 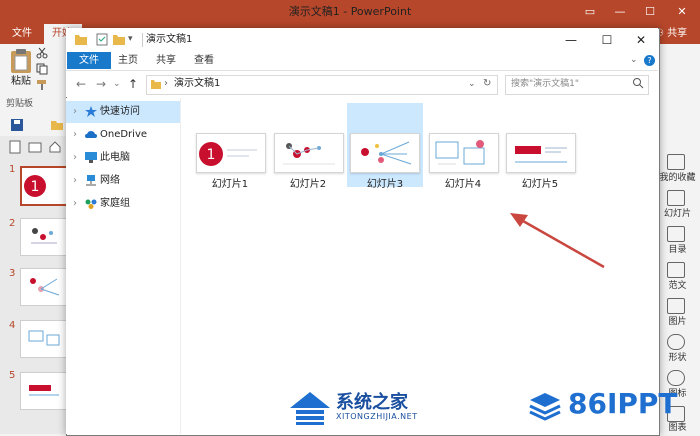 I want to click on nav-item-network: › 网络, so click(x=123, y=181).